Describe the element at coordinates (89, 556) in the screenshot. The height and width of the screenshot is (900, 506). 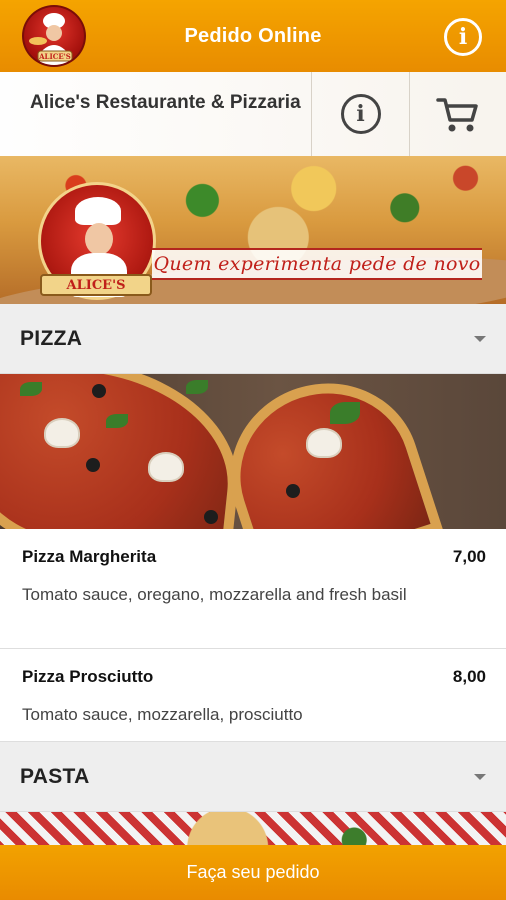
I see `item-name: Pizza Margherita` at that location.